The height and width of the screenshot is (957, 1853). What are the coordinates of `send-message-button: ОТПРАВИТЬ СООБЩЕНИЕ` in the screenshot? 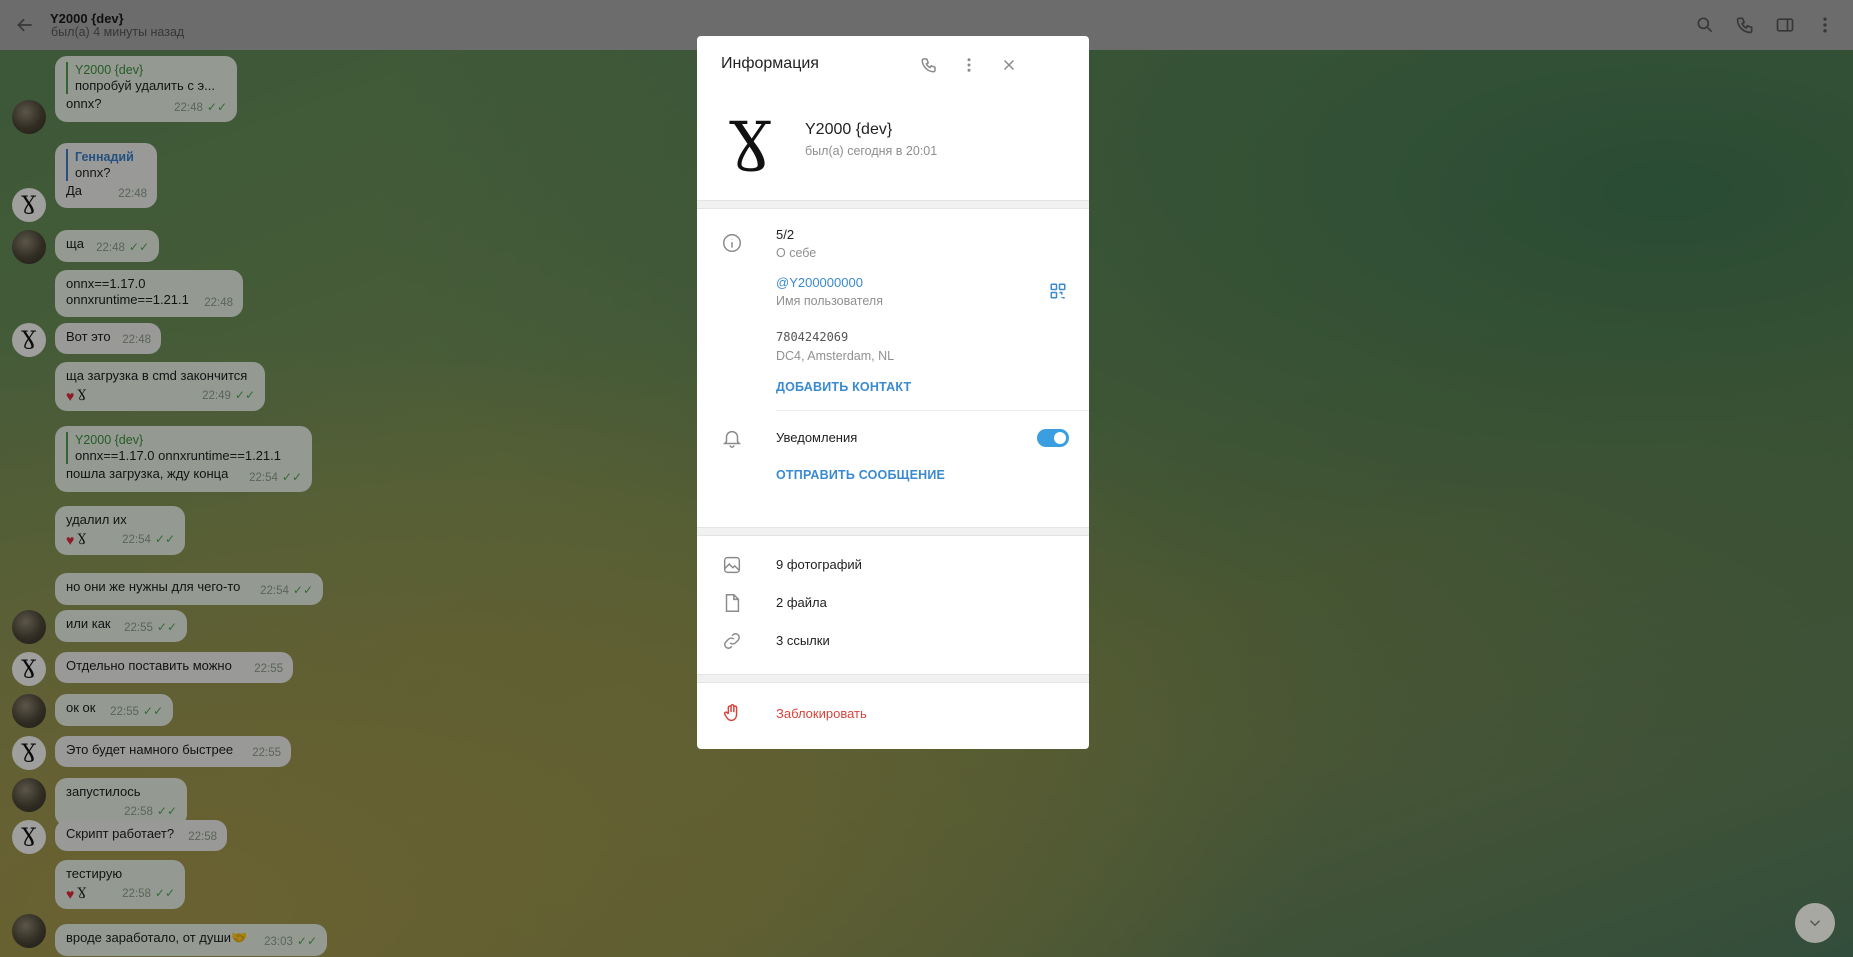 It's located at (860, 475).